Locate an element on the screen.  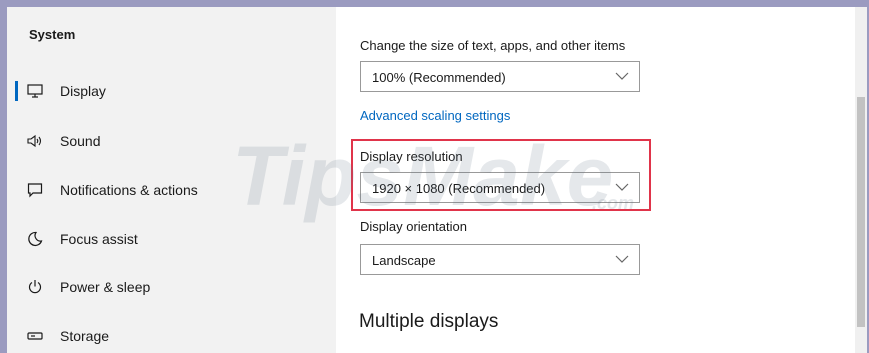
orientation-dropdown: Landscape is located at coordinates (500, 259).